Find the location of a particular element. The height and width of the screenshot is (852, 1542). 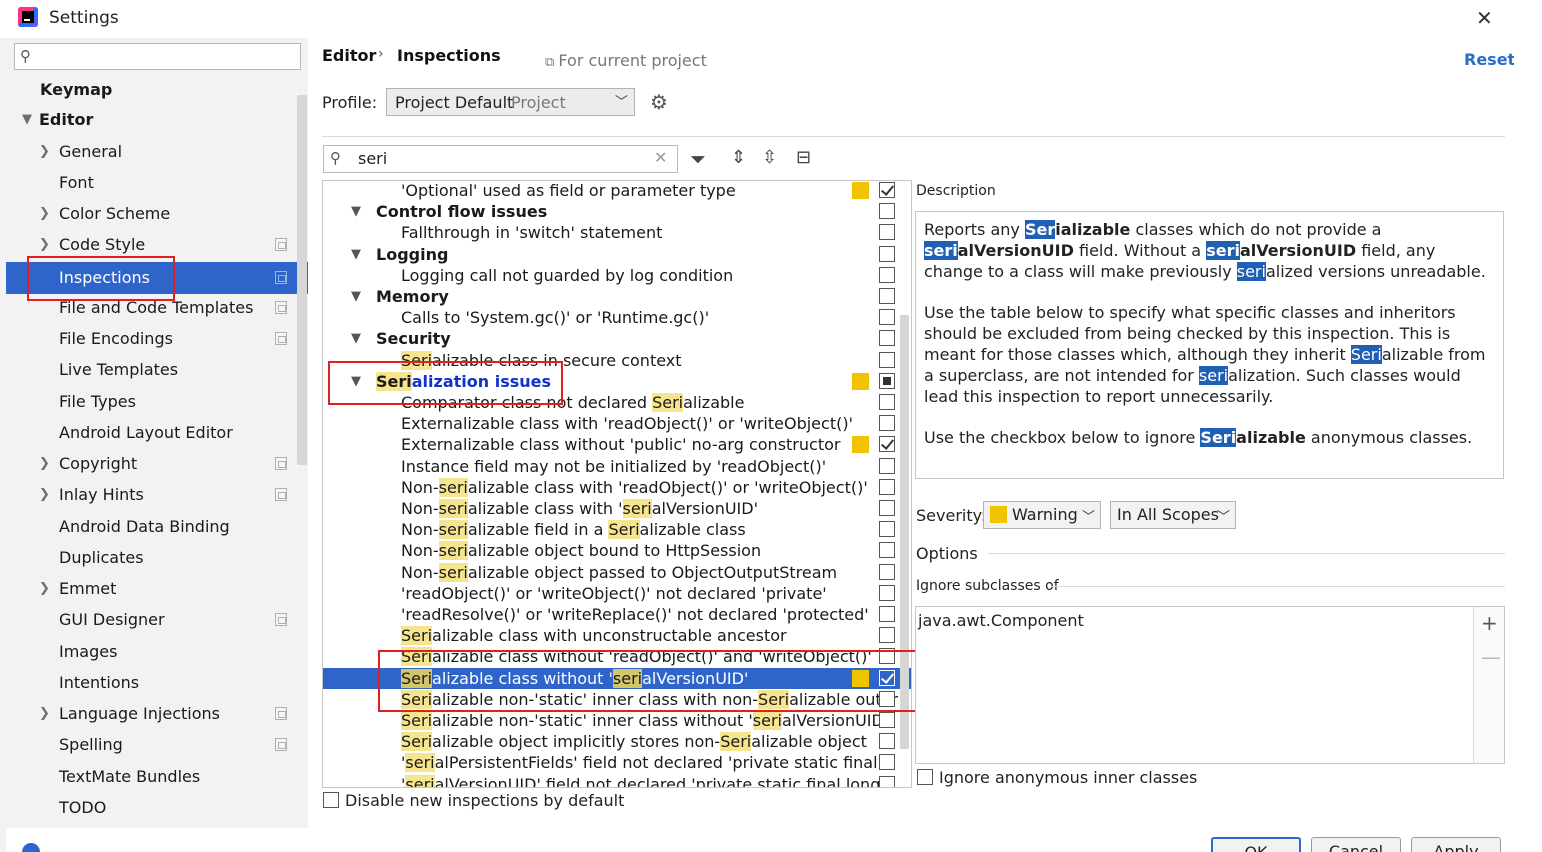

sidebar-item-code-style: ❯ Code Style is located at coordinates (157, 245).